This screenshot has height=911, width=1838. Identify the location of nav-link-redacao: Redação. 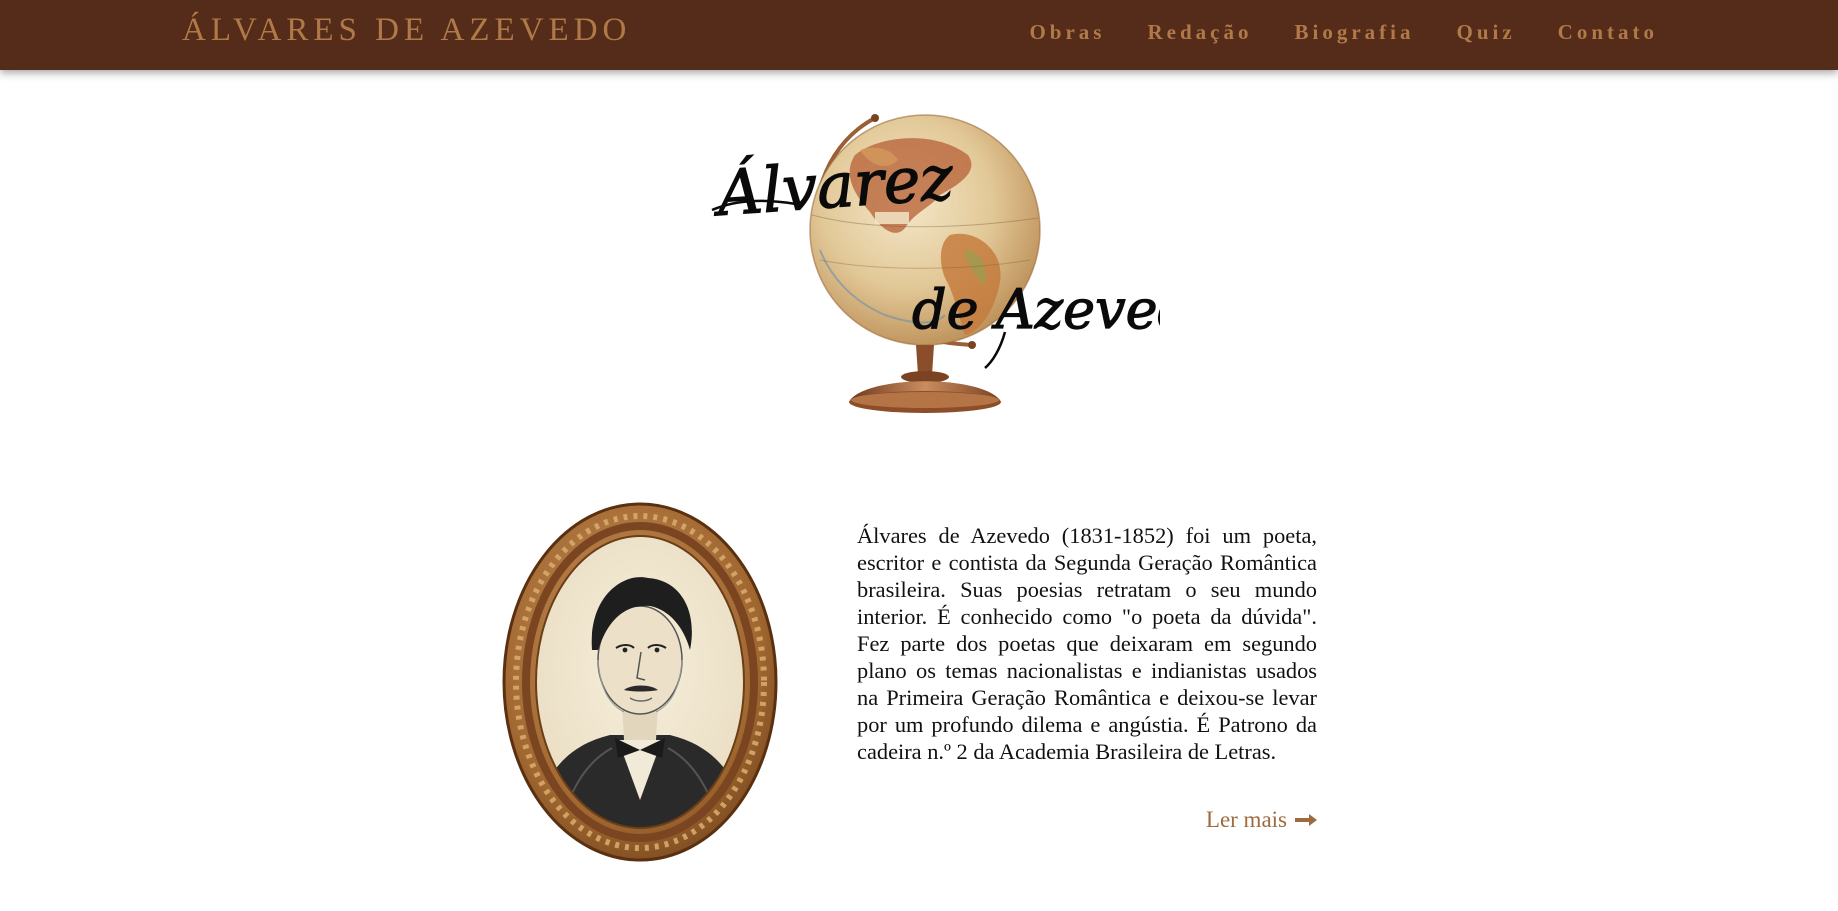
(1199, 32).